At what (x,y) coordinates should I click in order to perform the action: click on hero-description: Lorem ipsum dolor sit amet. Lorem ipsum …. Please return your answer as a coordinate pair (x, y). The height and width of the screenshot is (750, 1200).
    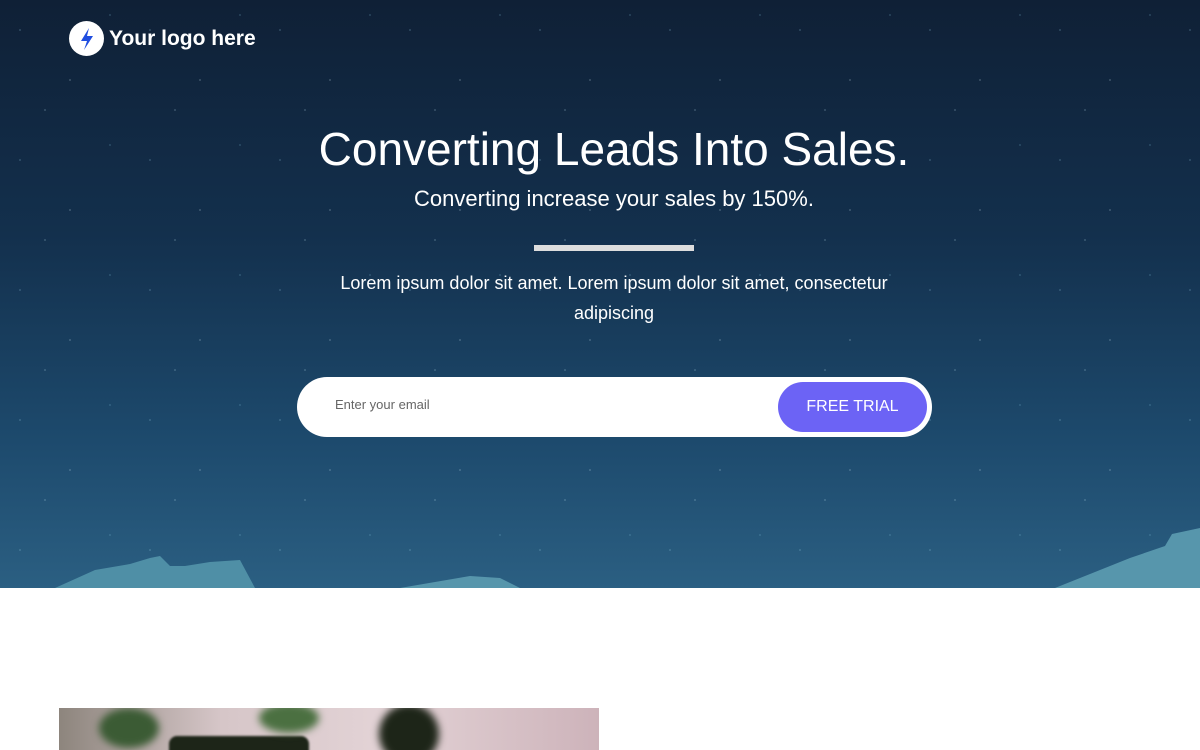
    Looking at the image, I should click on (614, 298).